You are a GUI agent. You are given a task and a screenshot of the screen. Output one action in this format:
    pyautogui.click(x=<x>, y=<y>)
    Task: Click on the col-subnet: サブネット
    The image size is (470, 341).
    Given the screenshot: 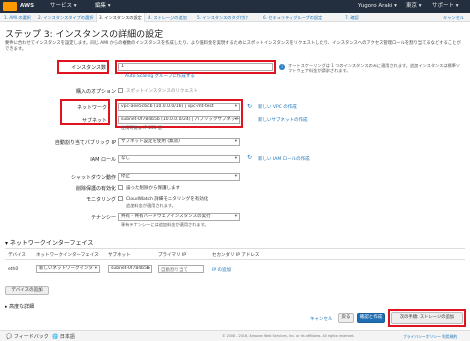 What is the action you would take?
    pyautogui.click(x=119, y=255)
    